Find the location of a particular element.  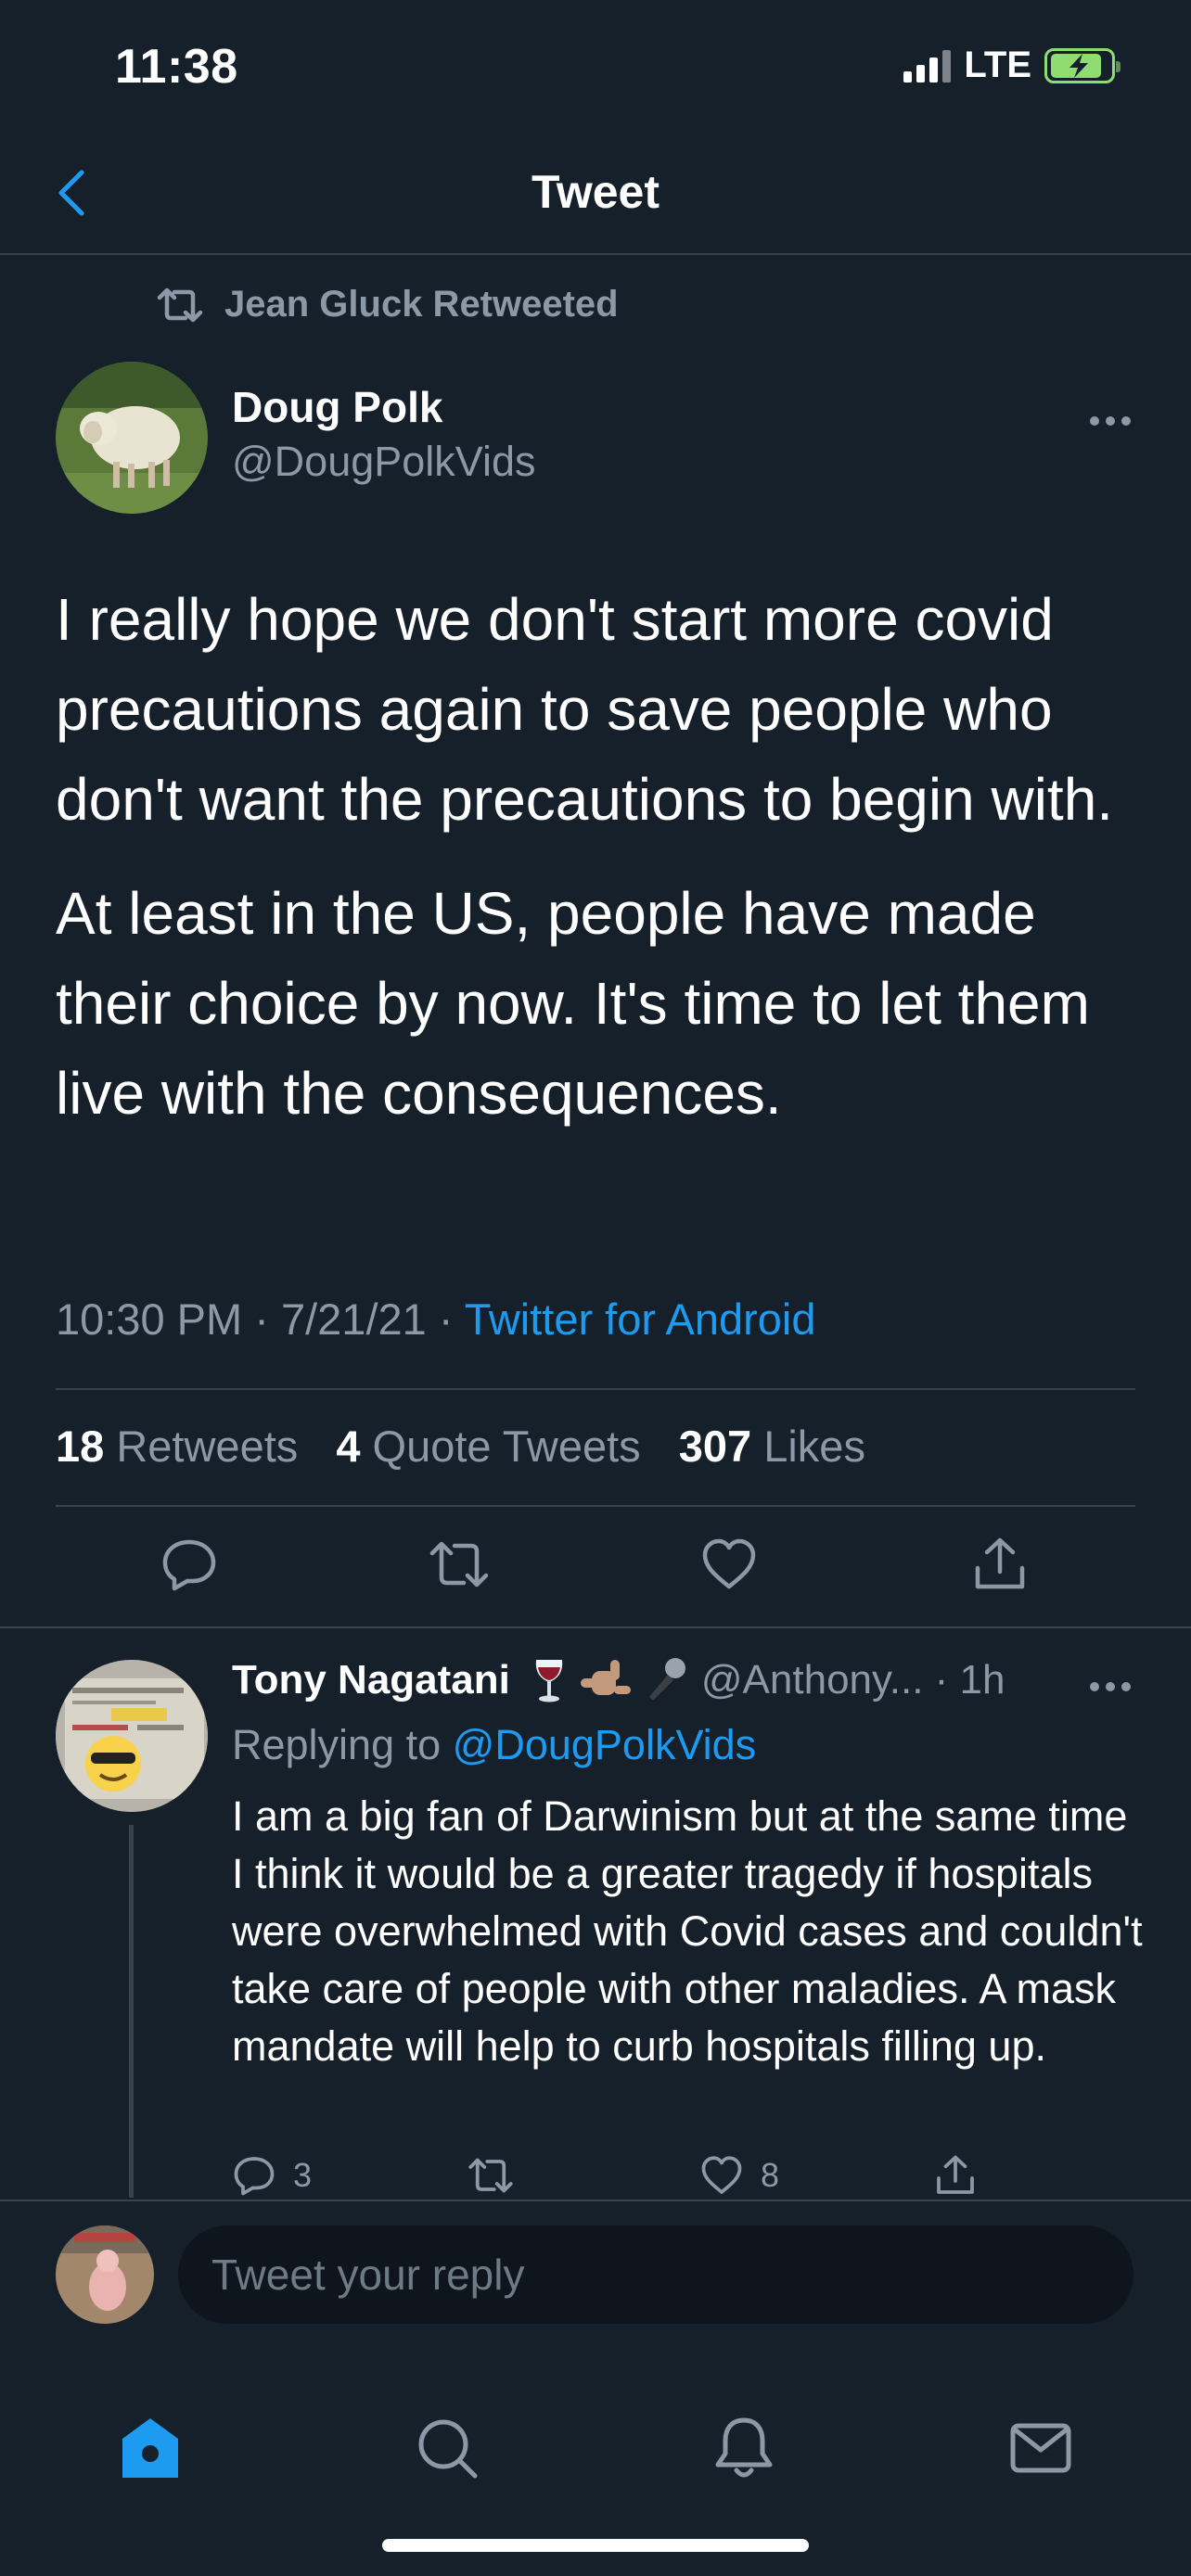

tab-messages is located at coordinates (1041, 2448).